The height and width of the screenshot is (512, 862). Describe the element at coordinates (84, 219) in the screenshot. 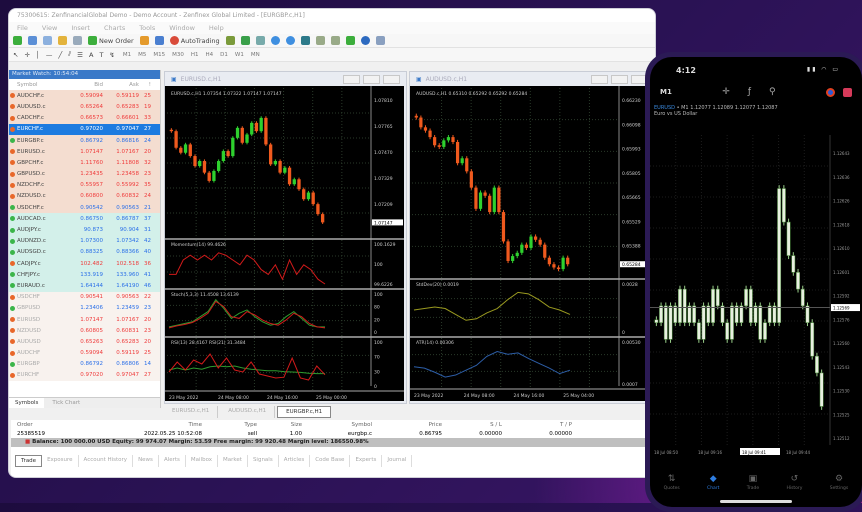

I see `market-watch-row: AUDCAD.c 0.86750 0.86787 37` at that location.